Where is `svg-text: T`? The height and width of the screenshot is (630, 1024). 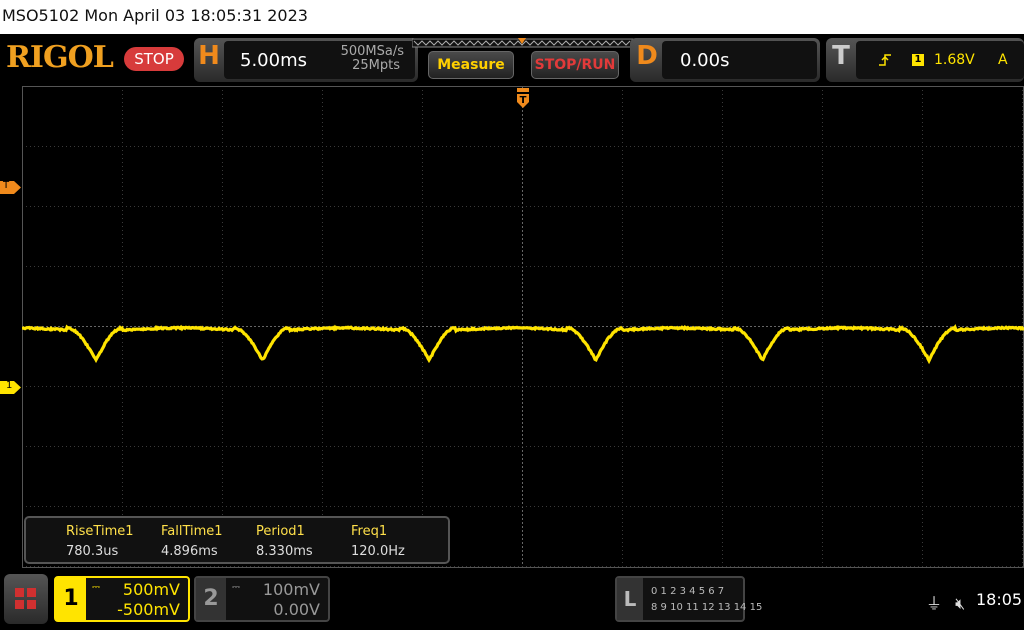
svg-text: T is located at coordinates (523, 100).